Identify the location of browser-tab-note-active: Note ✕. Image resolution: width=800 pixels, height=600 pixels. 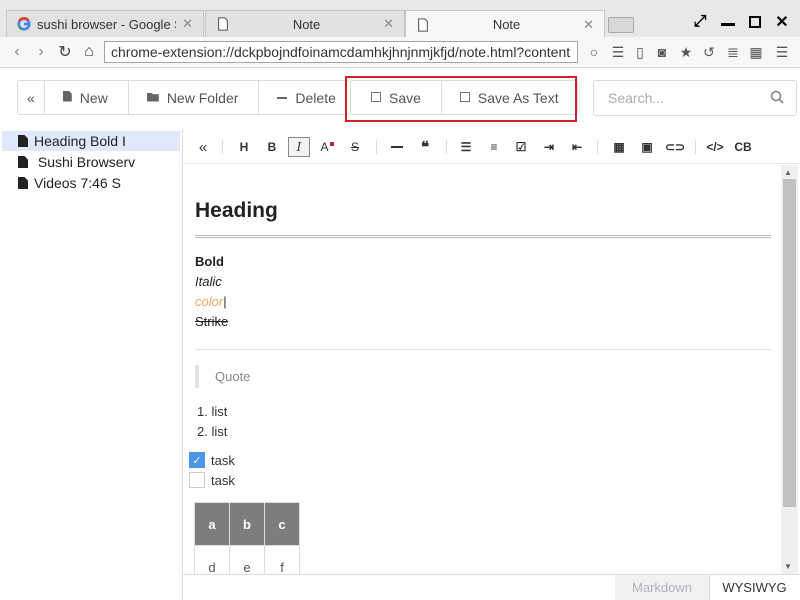
(505, 24).